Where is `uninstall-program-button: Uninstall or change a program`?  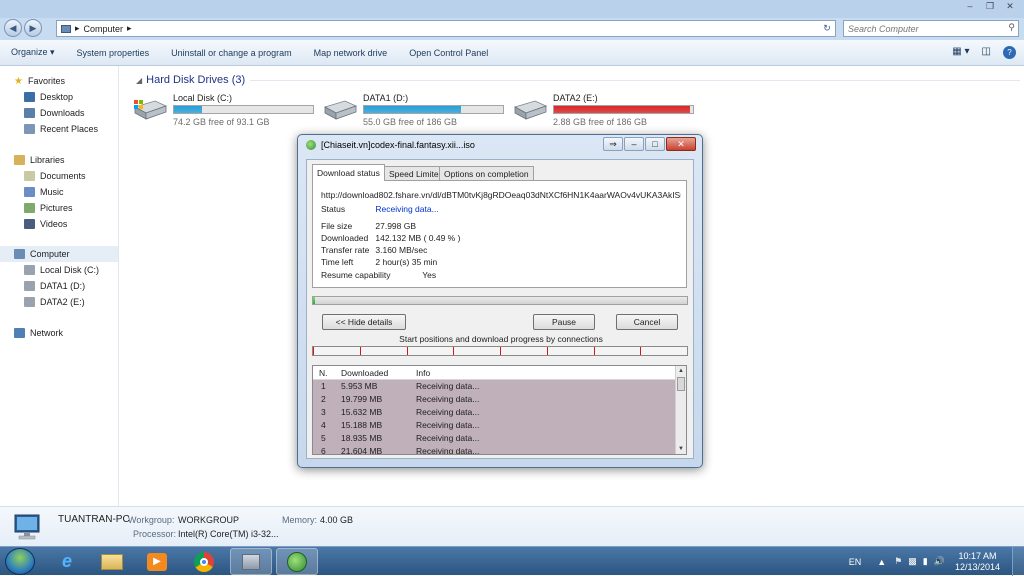 uninstall-program-button: Uninstall or change a program is located at coordinates (231, 53).